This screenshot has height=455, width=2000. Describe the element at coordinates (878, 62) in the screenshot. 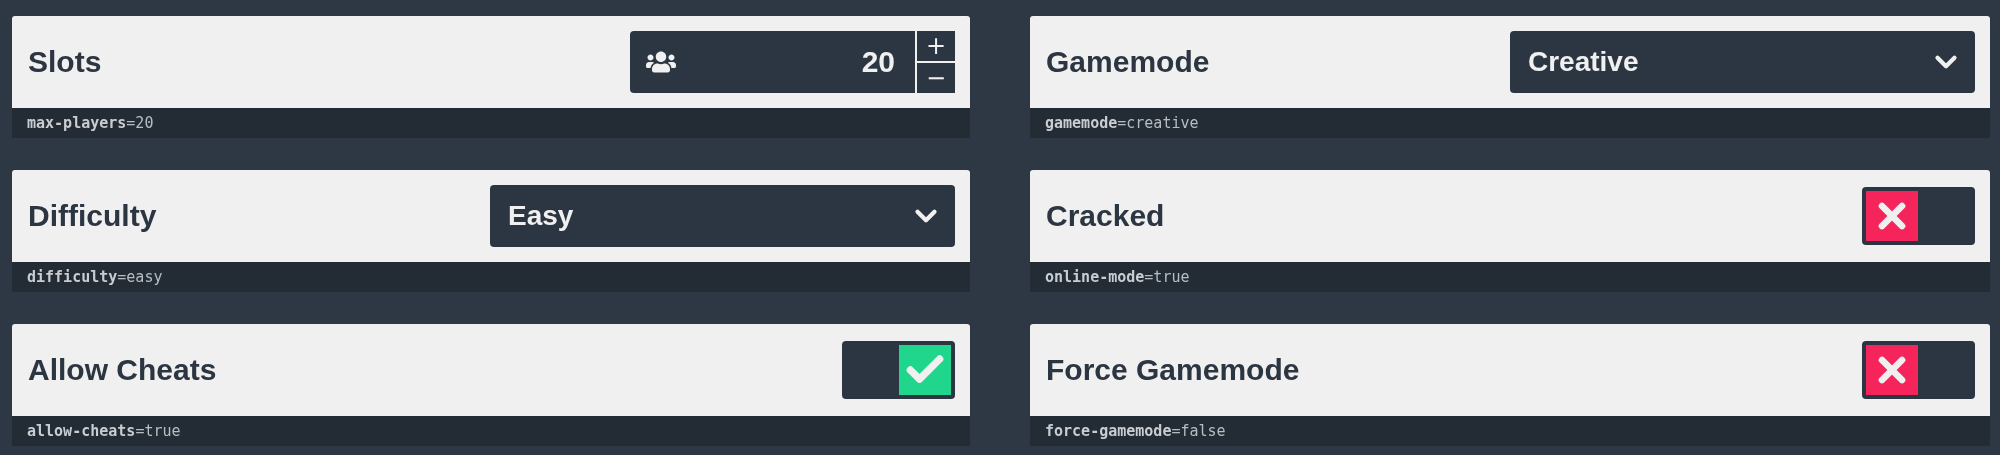

I see `number-value: 20` at that location.